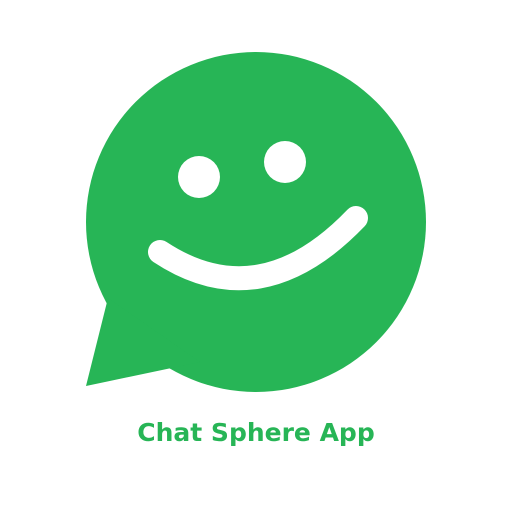 The image size is (512, 512). I want to click on right-eye-icon, so click(285, 162).